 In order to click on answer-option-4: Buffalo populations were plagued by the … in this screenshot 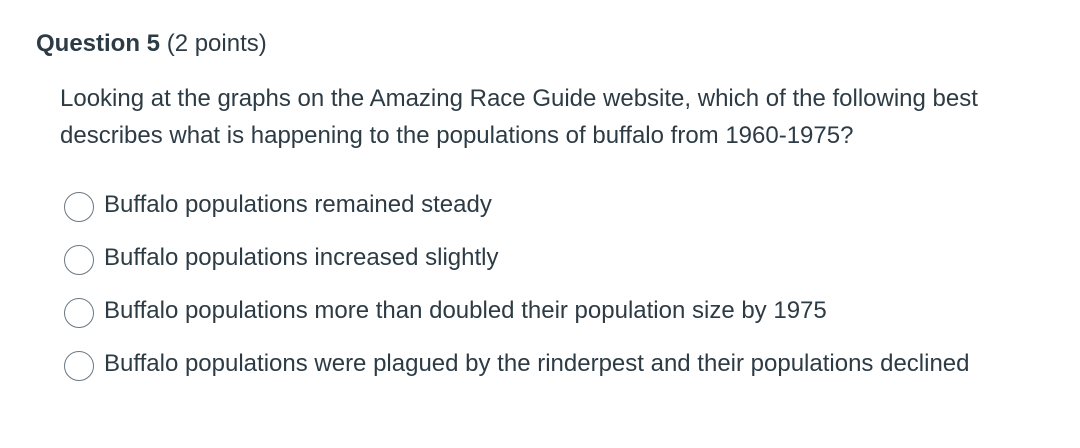, I will do `click(544, 363)`.